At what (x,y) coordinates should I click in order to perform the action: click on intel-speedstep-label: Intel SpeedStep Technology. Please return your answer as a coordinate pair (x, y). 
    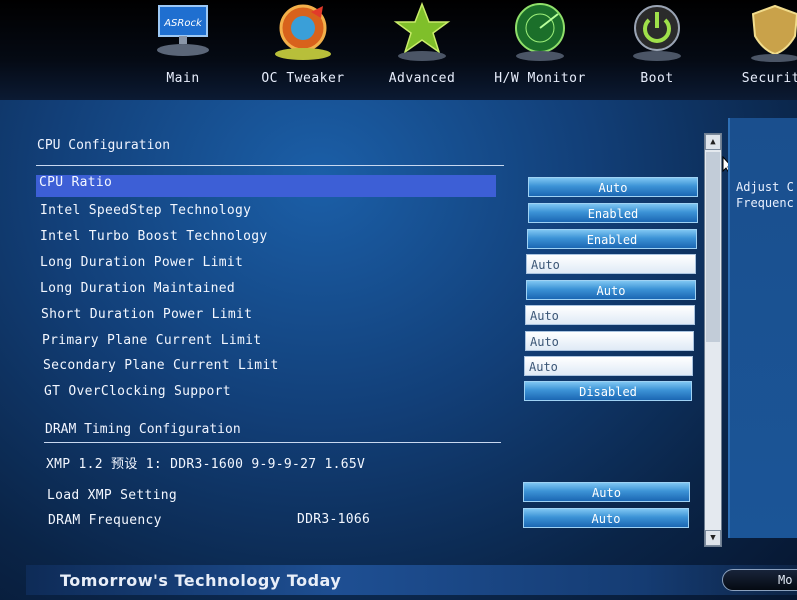
    Looking at the image, I should click on (145, 210).